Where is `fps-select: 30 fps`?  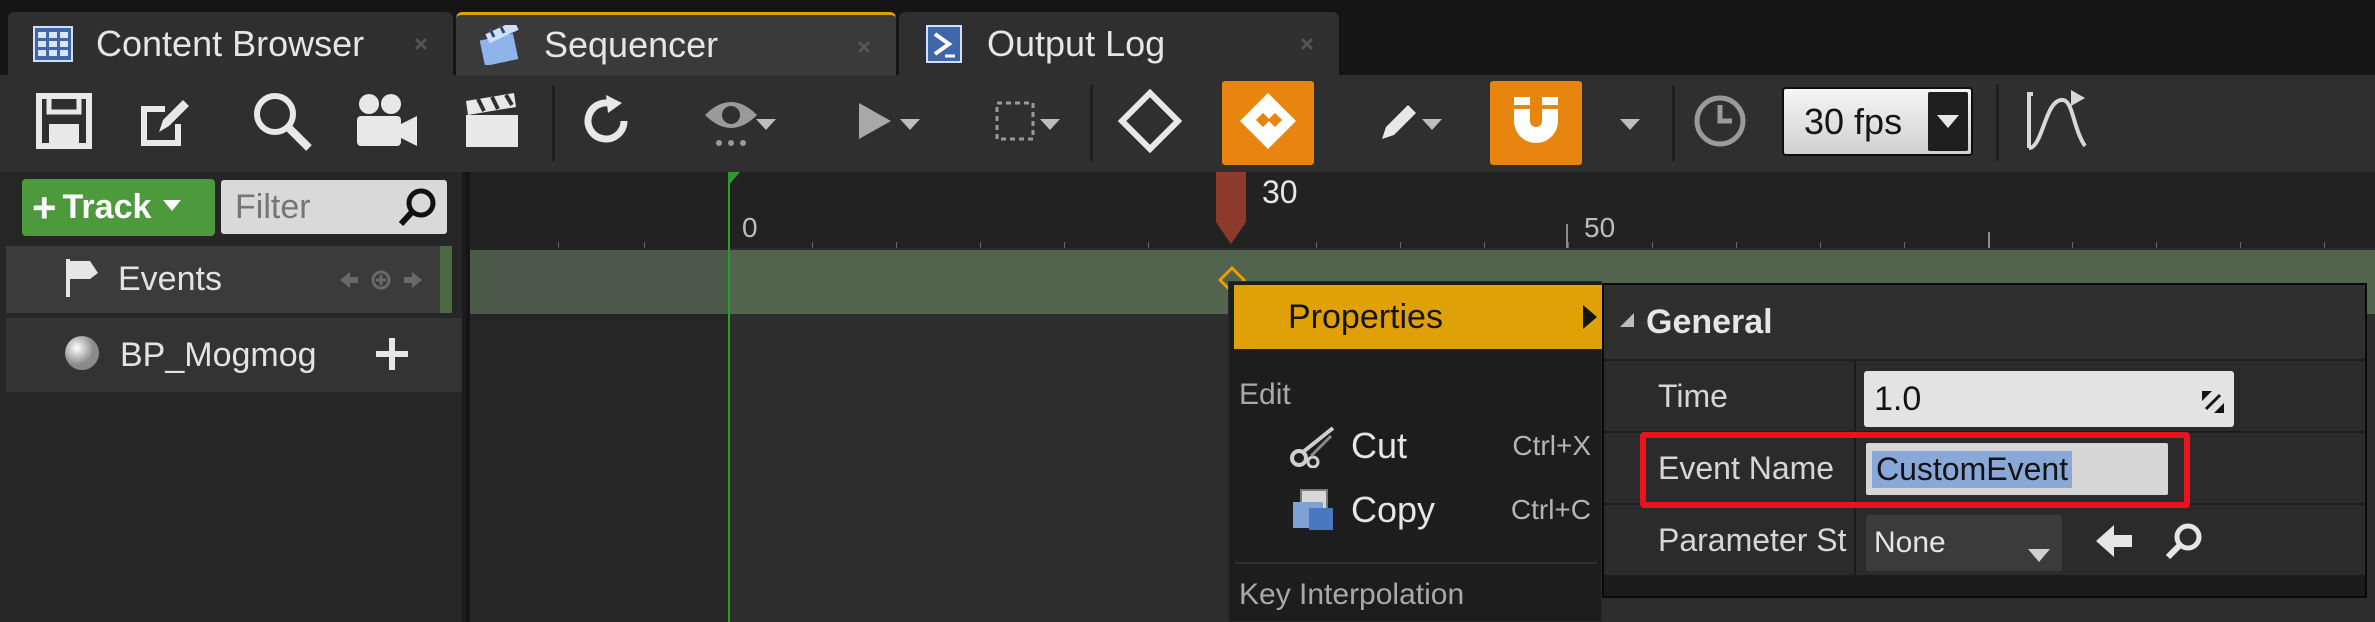
fps-select: 30 fps is located at coordinates (1877, 121).